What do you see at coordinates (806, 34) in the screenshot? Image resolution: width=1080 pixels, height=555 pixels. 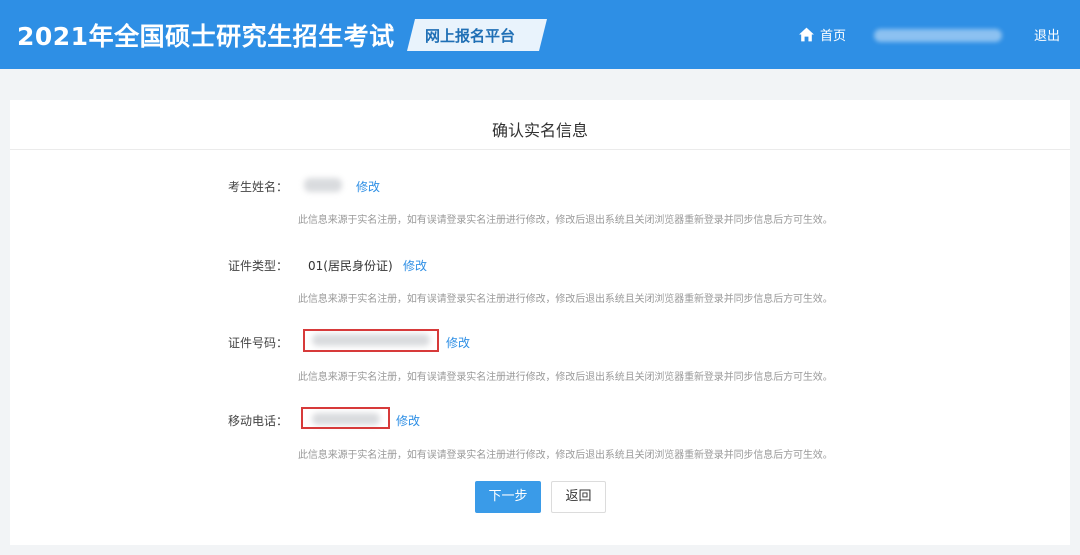 I see `home-icon` at bounding box center [806, 34].